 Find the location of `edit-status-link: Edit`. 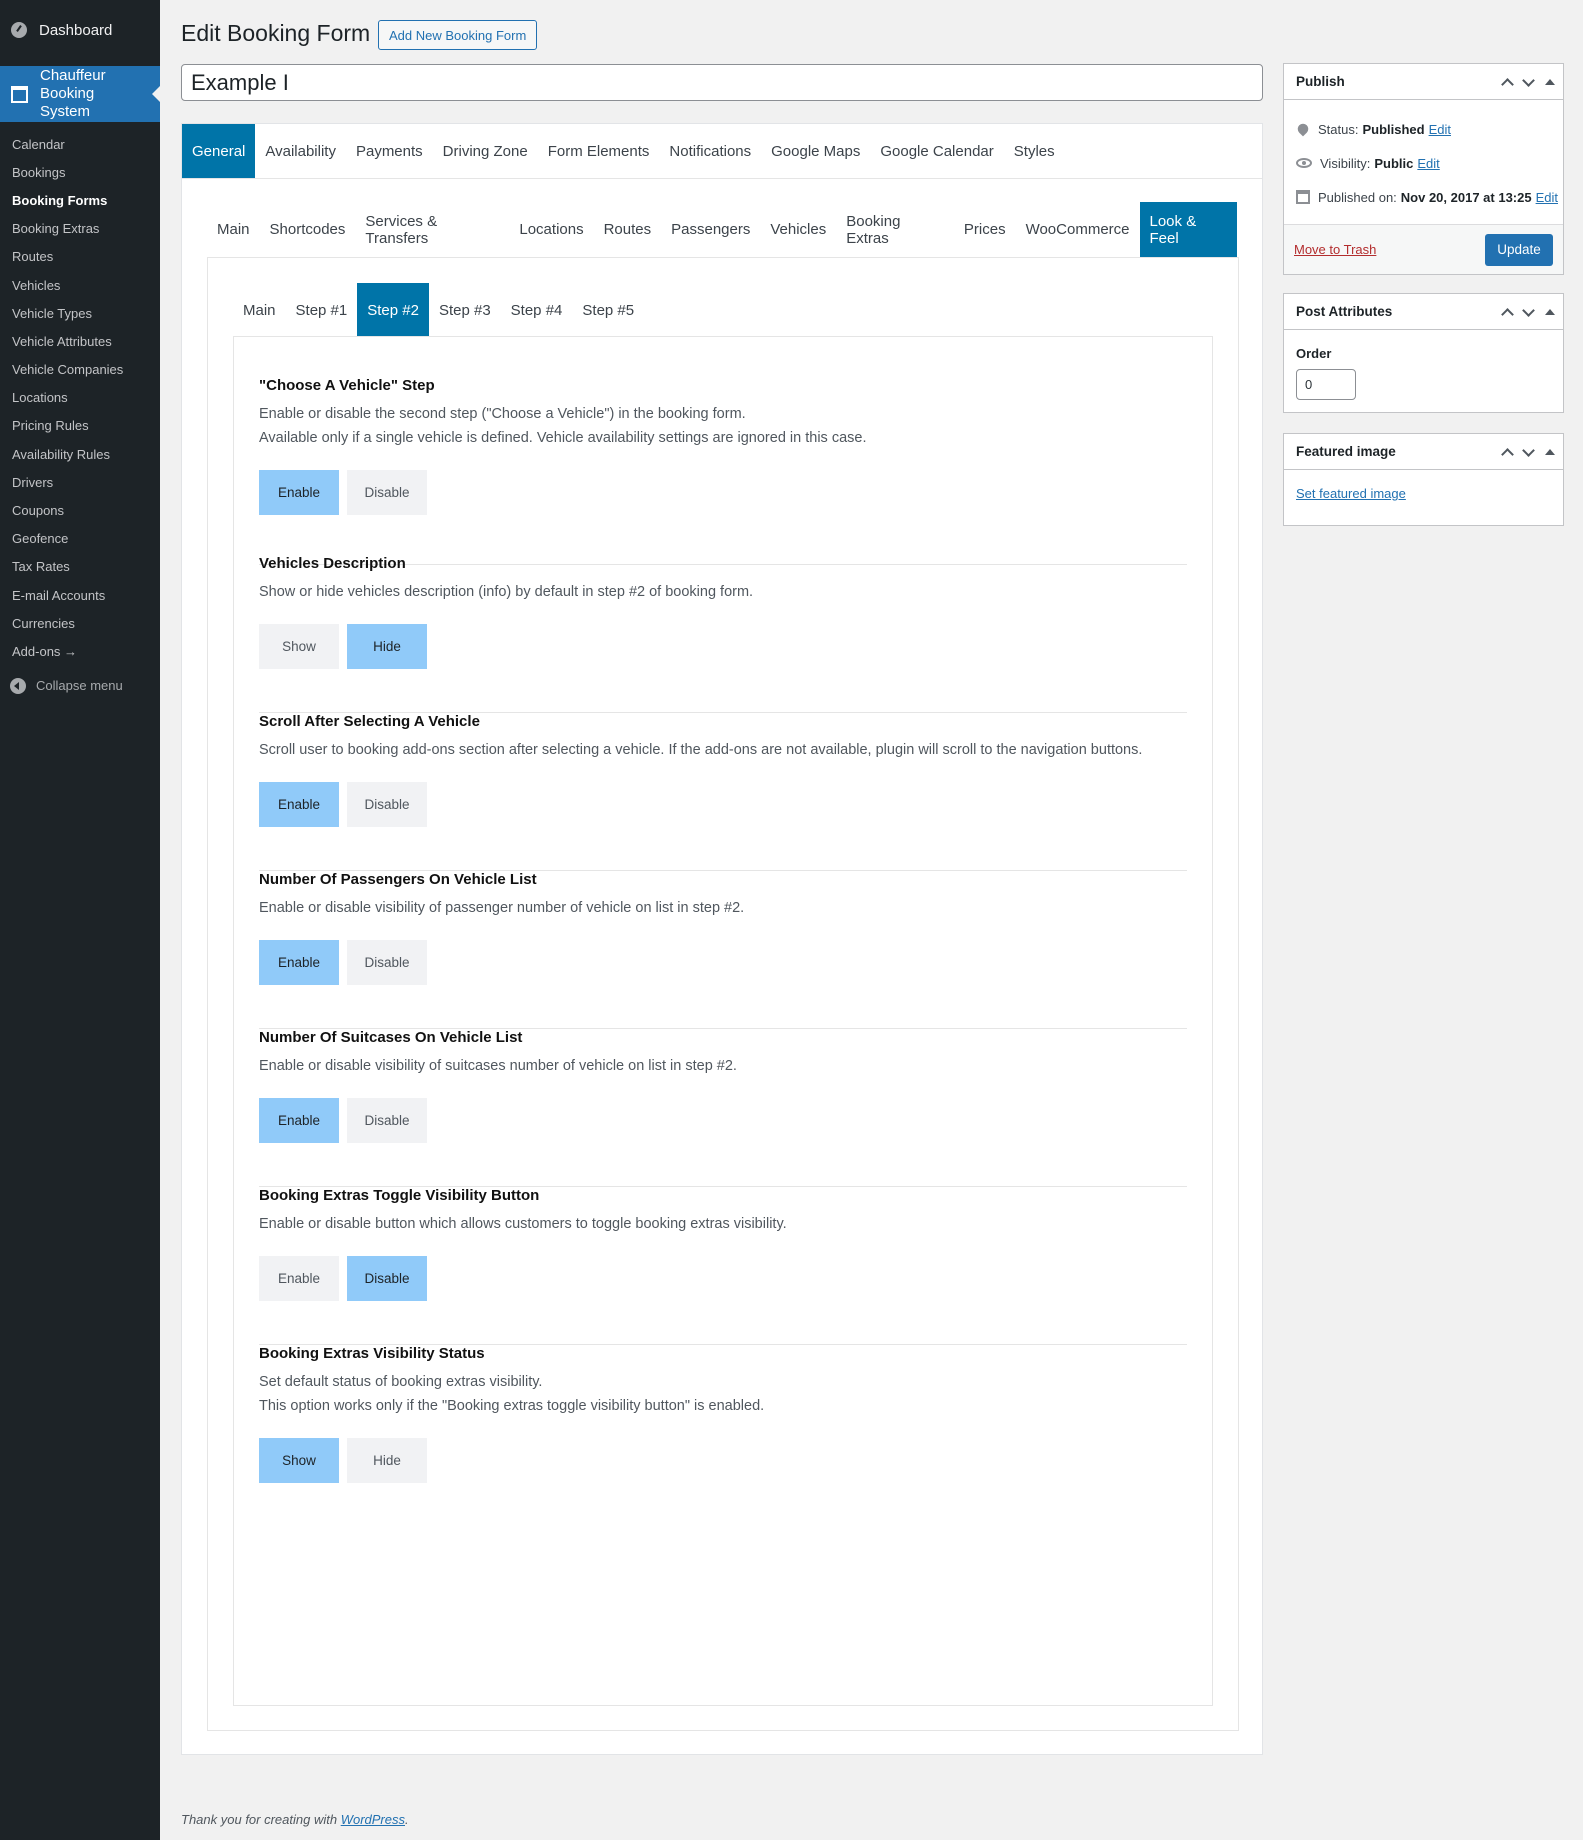

edit-status-link: Edit is located at coordinates (1440, 129).